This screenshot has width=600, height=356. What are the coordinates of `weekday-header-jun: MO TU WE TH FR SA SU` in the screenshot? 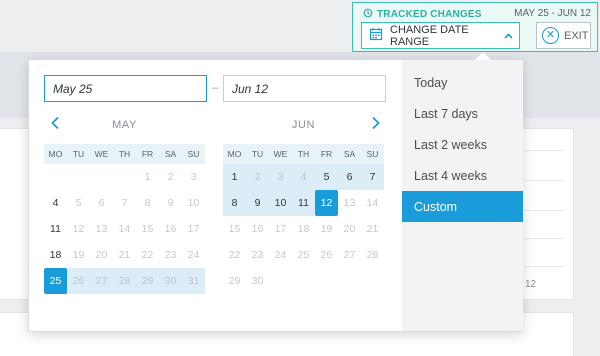 It's located at (303, 154).